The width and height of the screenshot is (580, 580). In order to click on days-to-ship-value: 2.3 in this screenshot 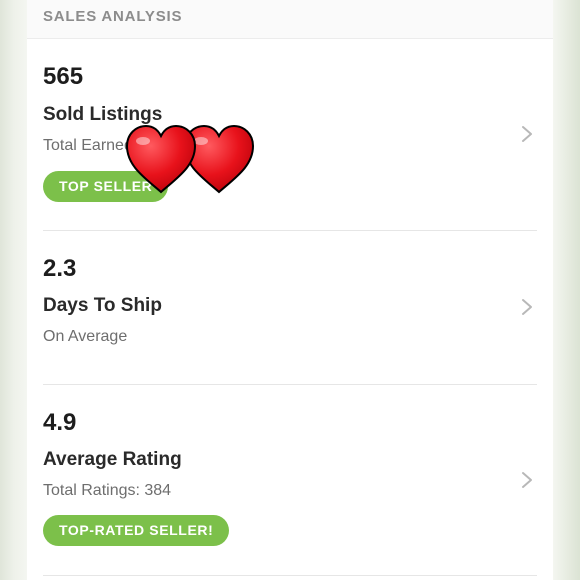, I will do `click(60, 268)`.